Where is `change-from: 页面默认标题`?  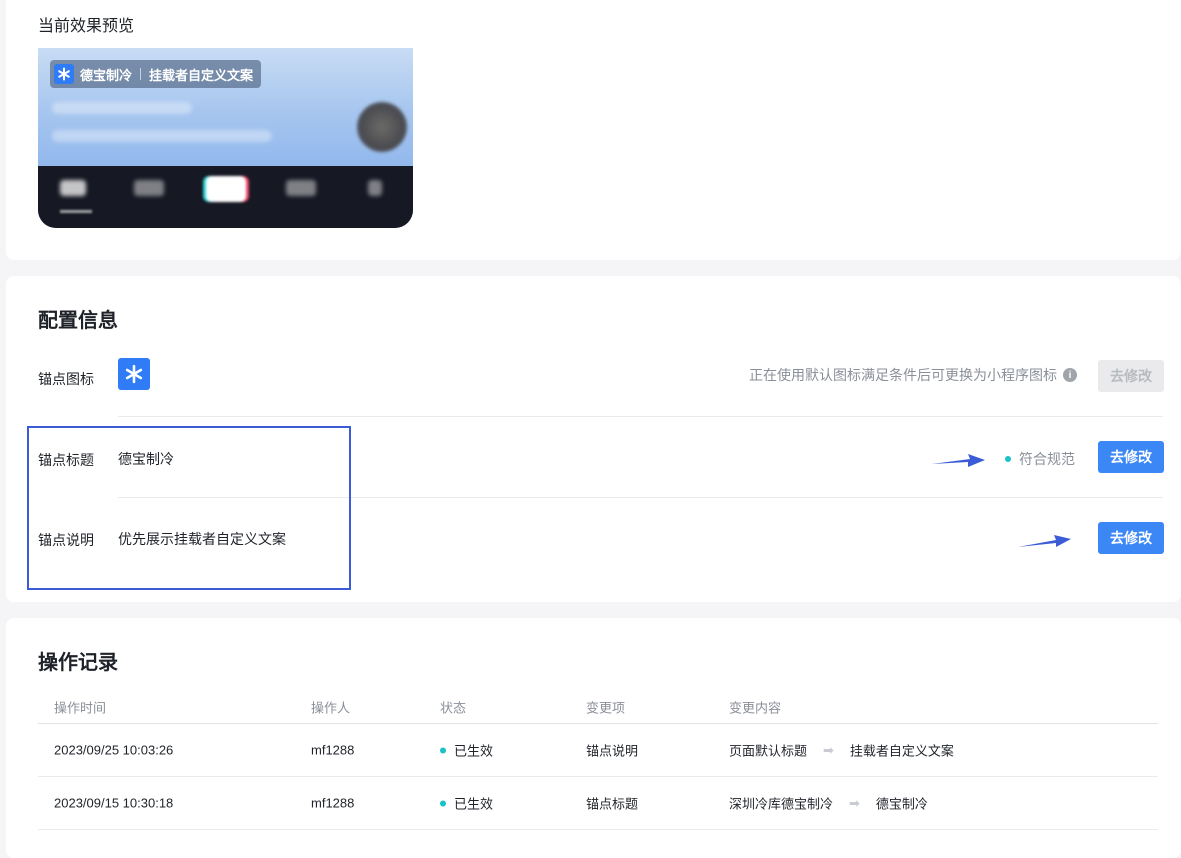
change-from: 页面默认标题 is located at coordinates (768, 751).